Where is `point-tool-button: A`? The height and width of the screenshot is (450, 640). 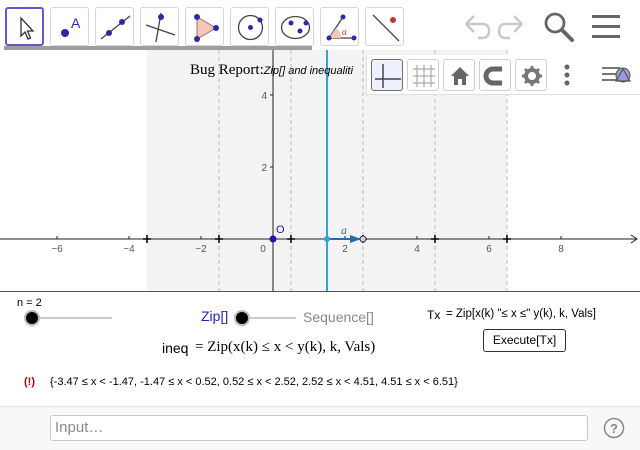 point-tool-button: A is located at coordinates (69, 26).